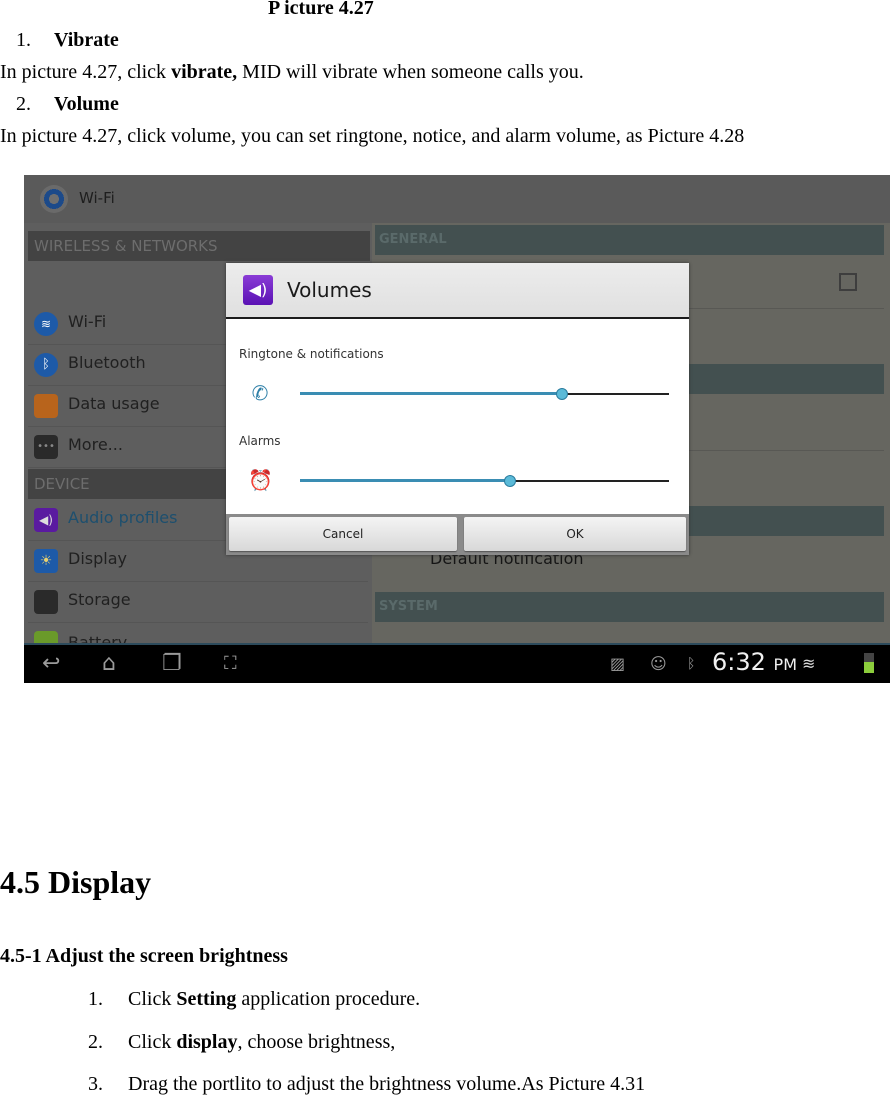 This screenshot has height=1098, width=890. I want to click on settings-gear-icon, so click(54, 199).